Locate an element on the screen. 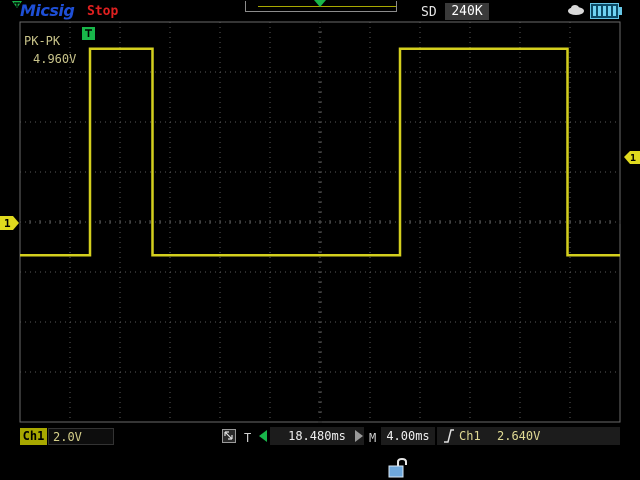  trigger-level-marker: 1 is located at coordinates (632, 157).